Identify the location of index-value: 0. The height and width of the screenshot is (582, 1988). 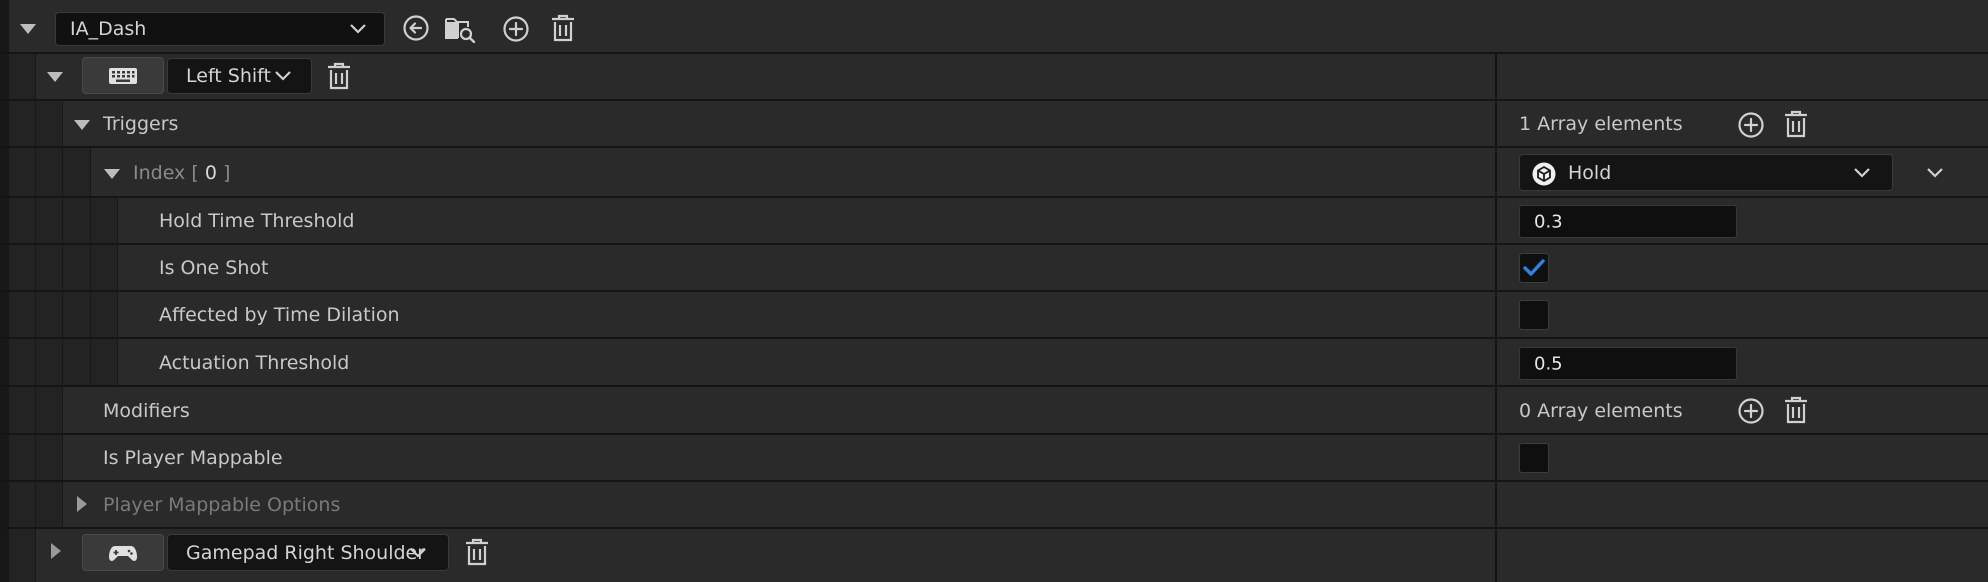
(210, 173).